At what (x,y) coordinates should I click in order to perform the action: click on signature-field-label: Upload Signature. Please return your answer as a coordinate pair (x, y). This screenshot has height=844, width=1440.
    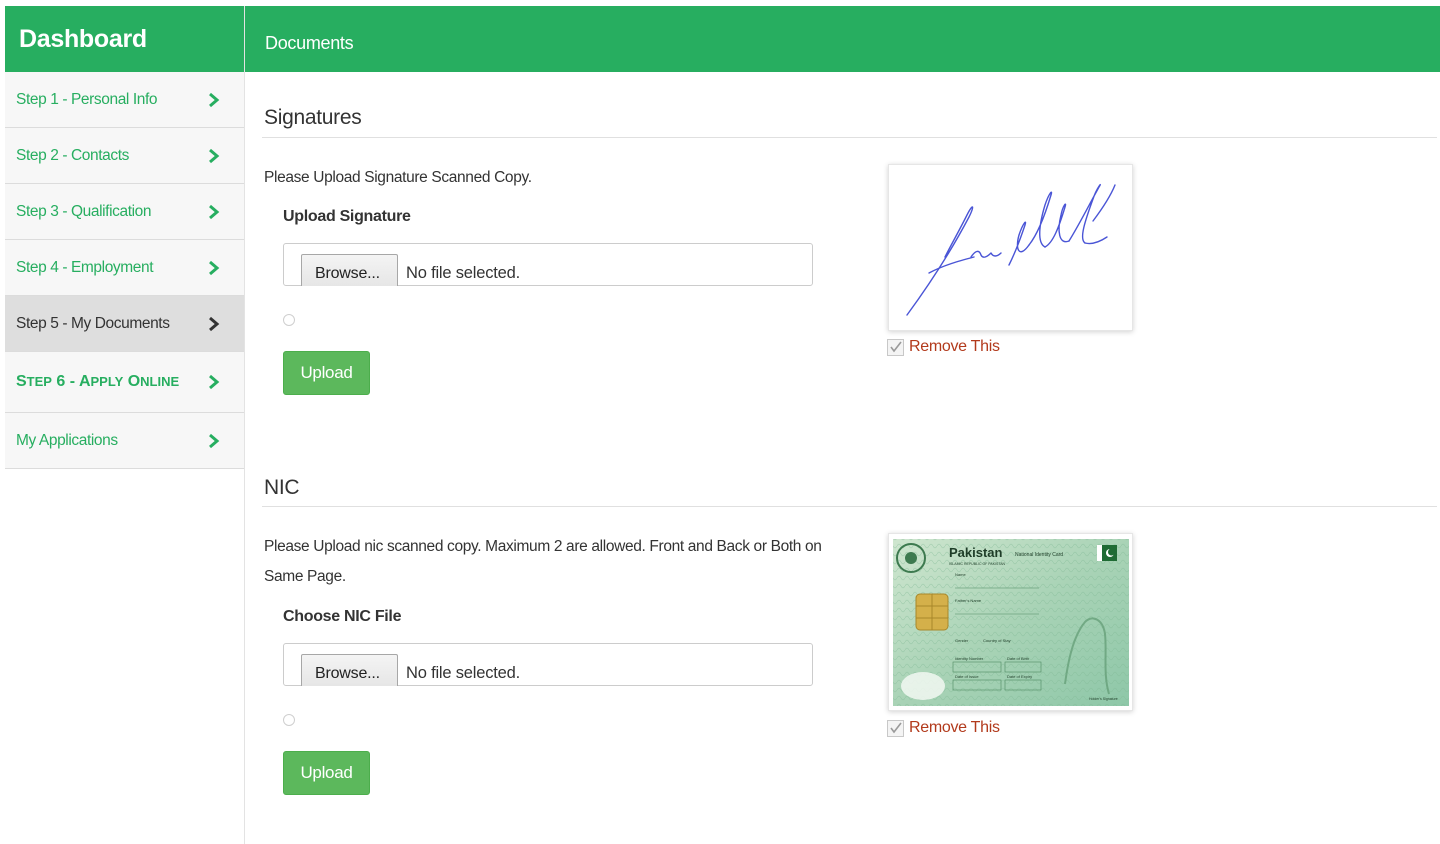
    Looking at the image, I should click on (347, 216).